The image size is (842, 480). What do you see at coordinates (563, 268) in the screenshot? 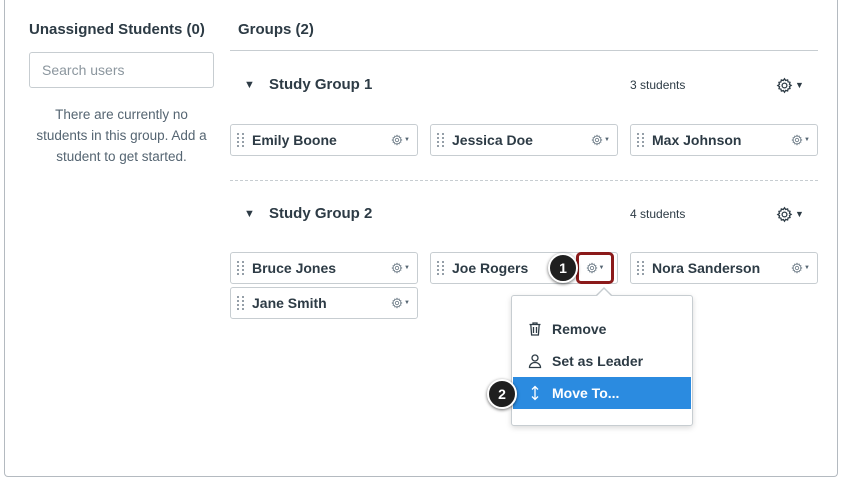
I see `callout-badge-1: 1` at bounding box center [563, 268].